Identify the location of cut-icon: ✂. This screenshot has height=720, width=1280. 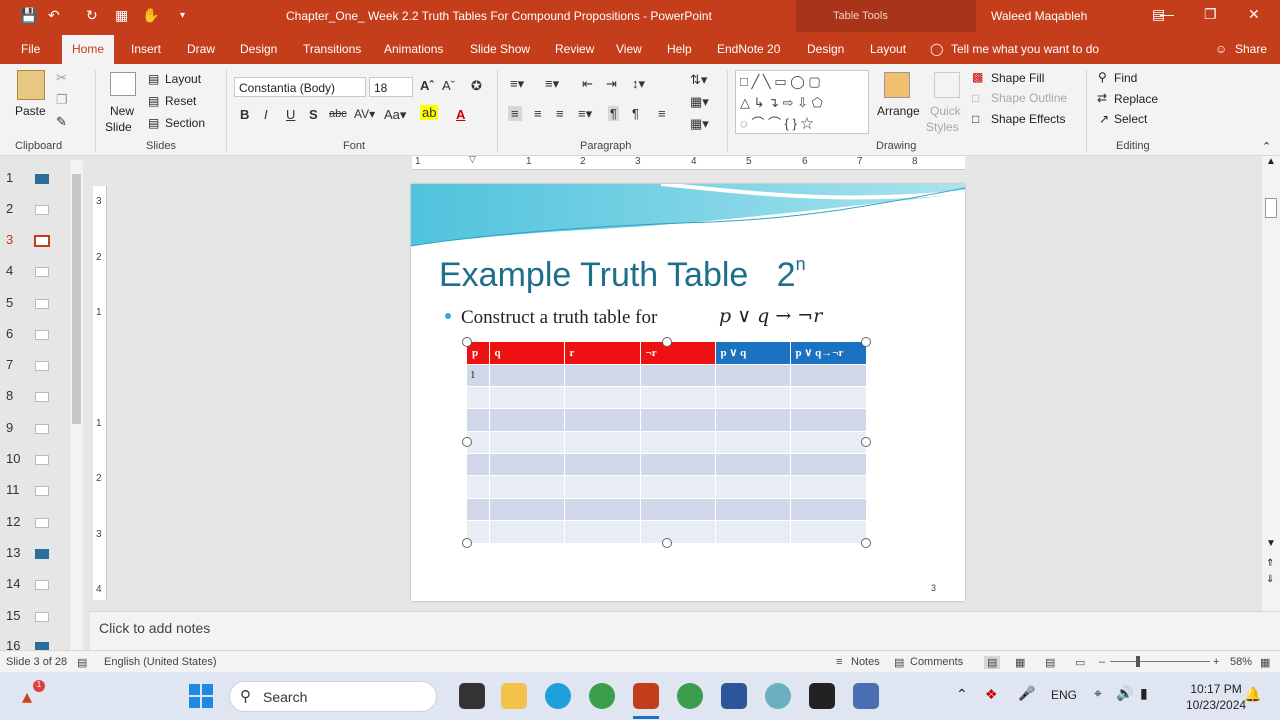
(61, 78).